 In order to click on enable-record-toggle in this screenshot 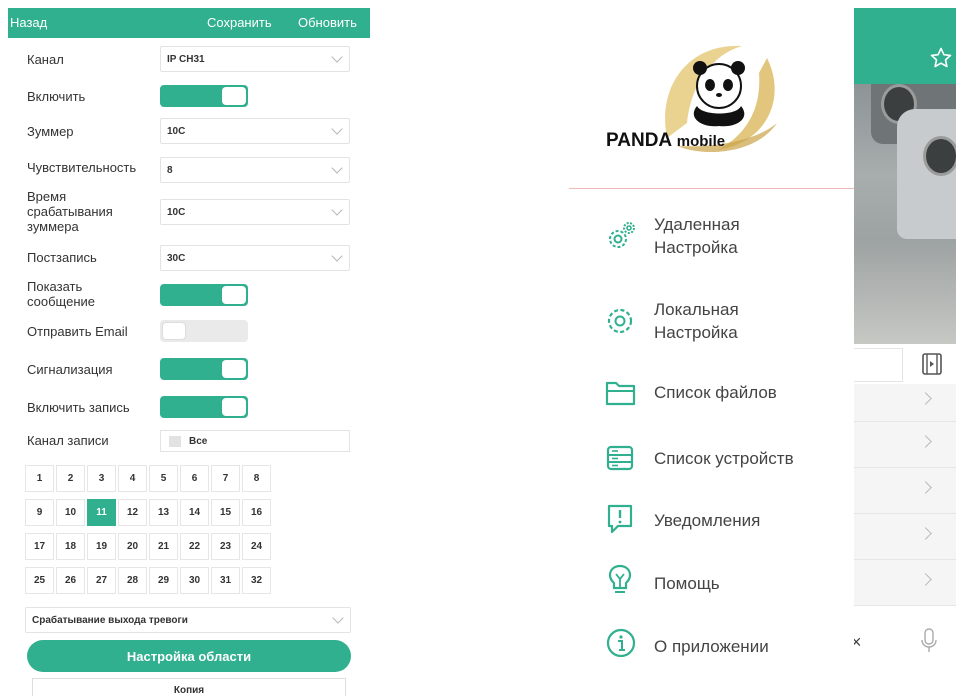, I will do `click(204, 407)`.